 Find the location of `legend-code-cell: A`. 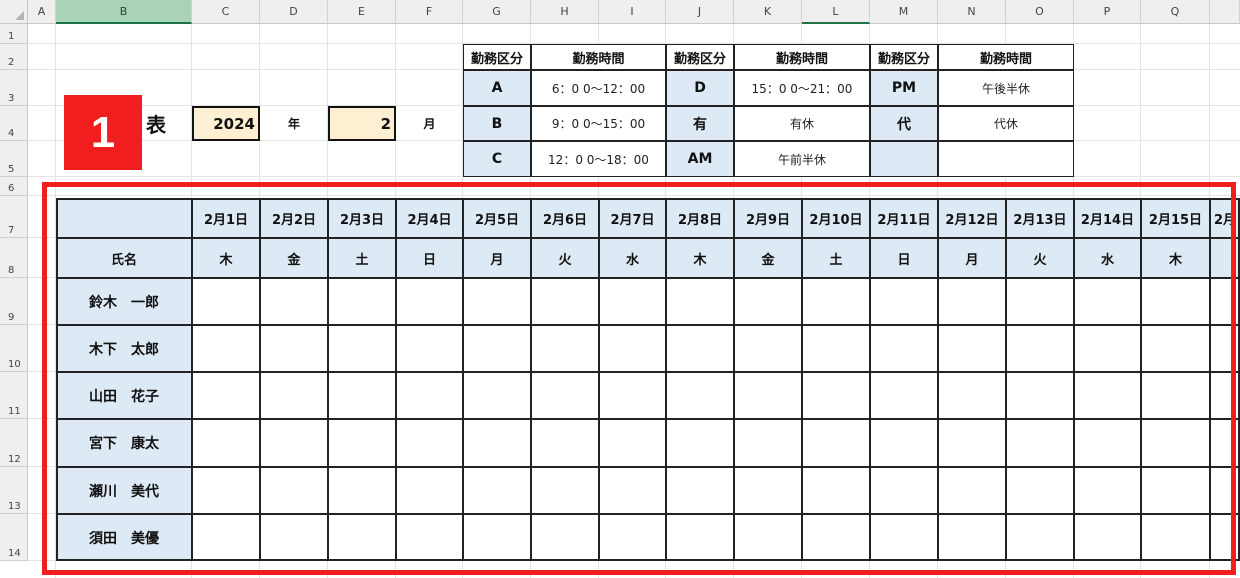

legend-code-cell: A is located at coordinates (497, 88).